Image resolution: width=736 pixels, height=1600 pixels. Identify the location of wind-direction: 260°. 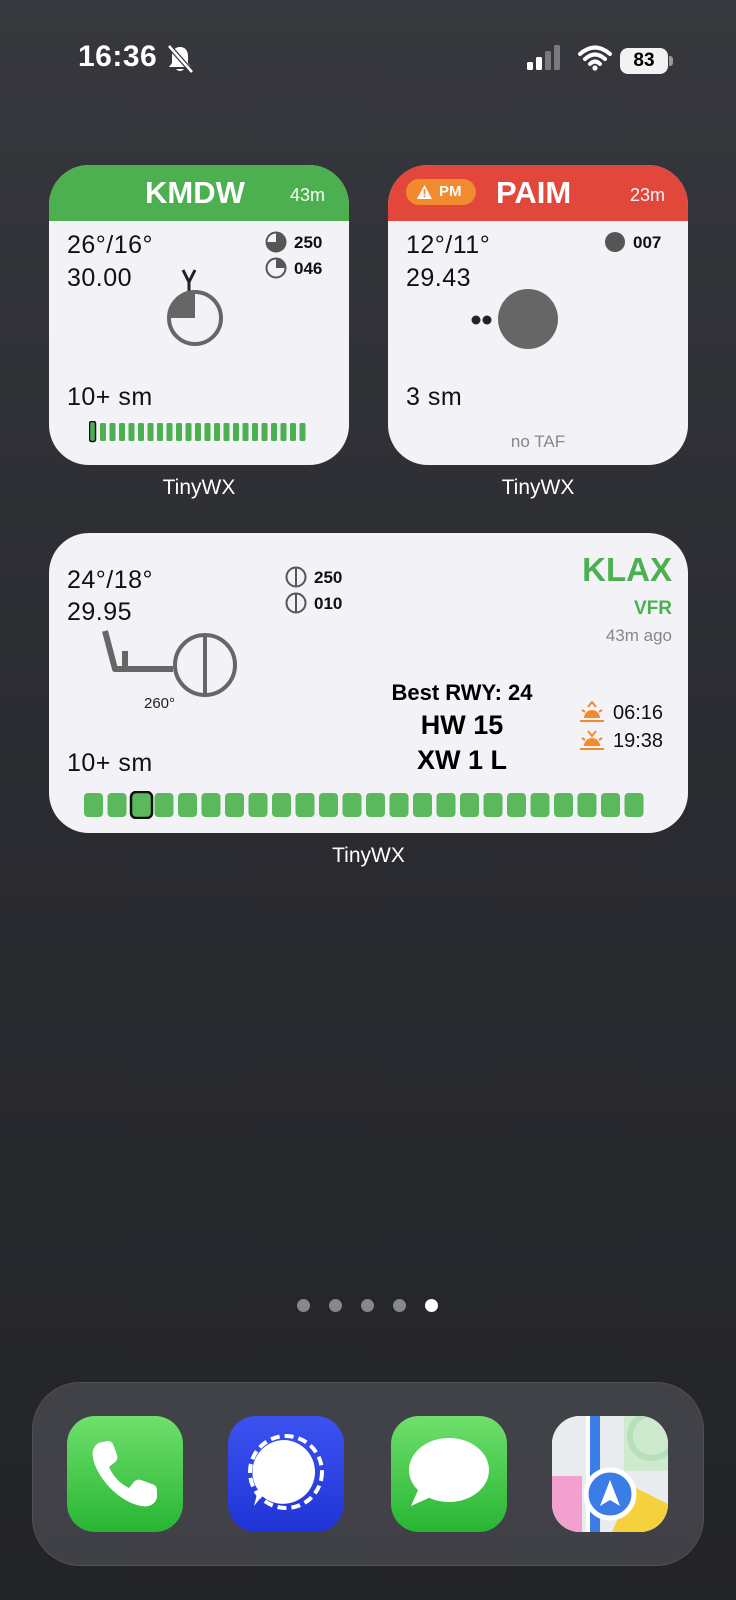
(160, 703).